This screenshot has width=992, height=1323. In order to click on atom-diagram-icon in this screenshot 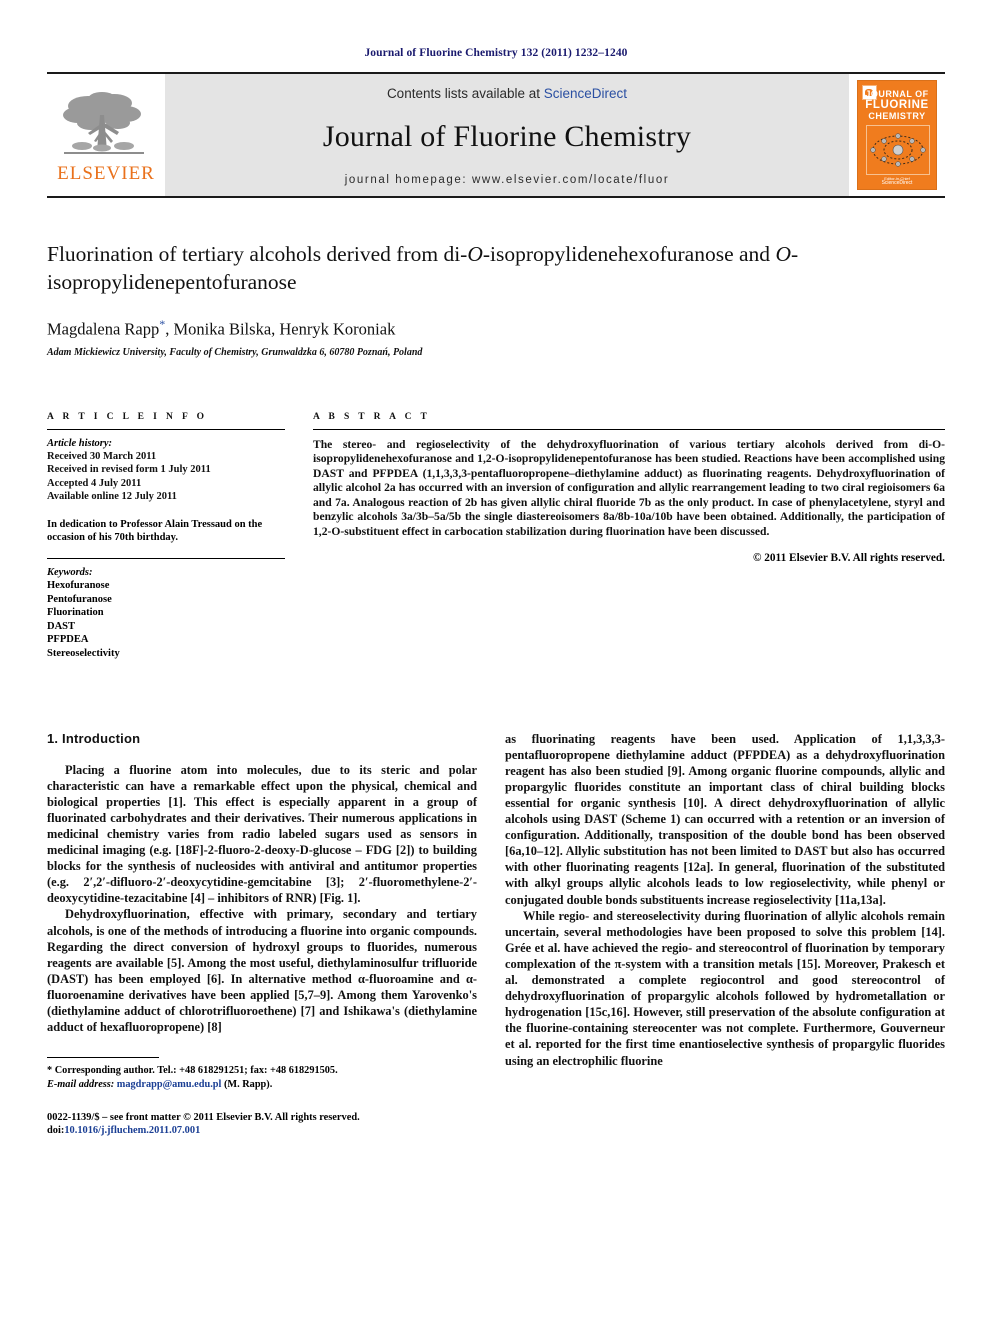, I will do `click(898, 150)`.